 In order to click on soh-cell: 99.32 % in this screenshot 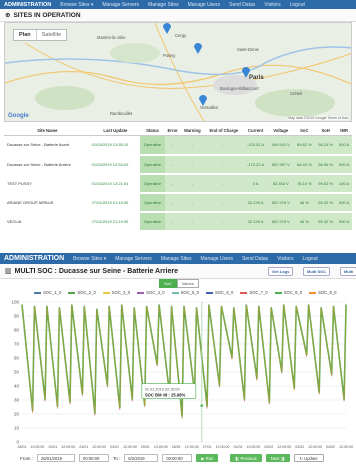, I will do `click(325, 202)`.